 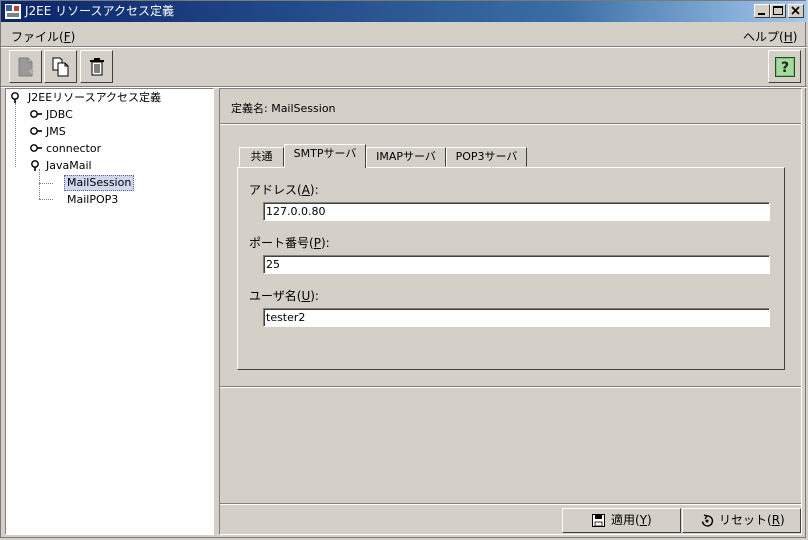 What do you see at coordinates (325, 156) in the screenshot?
I see `tab-smtp: SMTPサーバ` at bounding box center [325, 156].